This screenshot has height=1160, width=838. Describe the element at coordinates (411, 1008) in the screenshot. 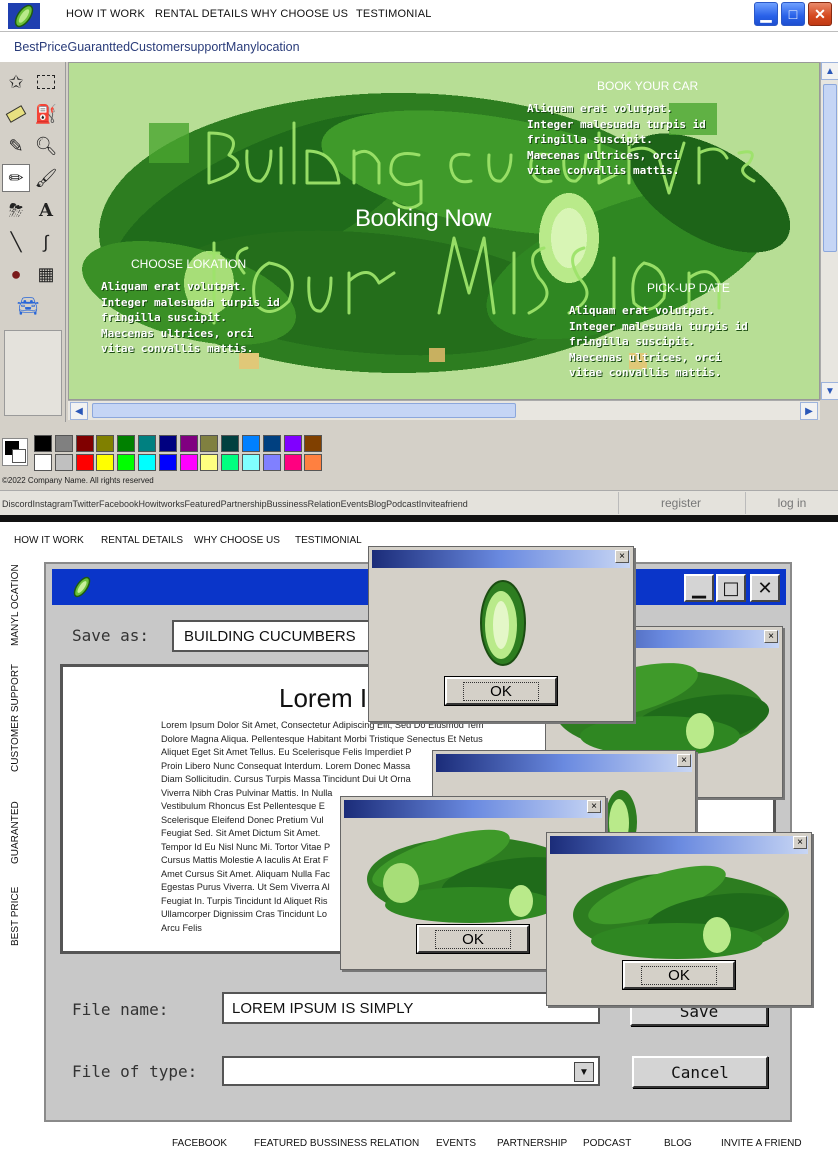

I see `file-name-input: LOREM IPSUM IS SIMPLY` at that location.